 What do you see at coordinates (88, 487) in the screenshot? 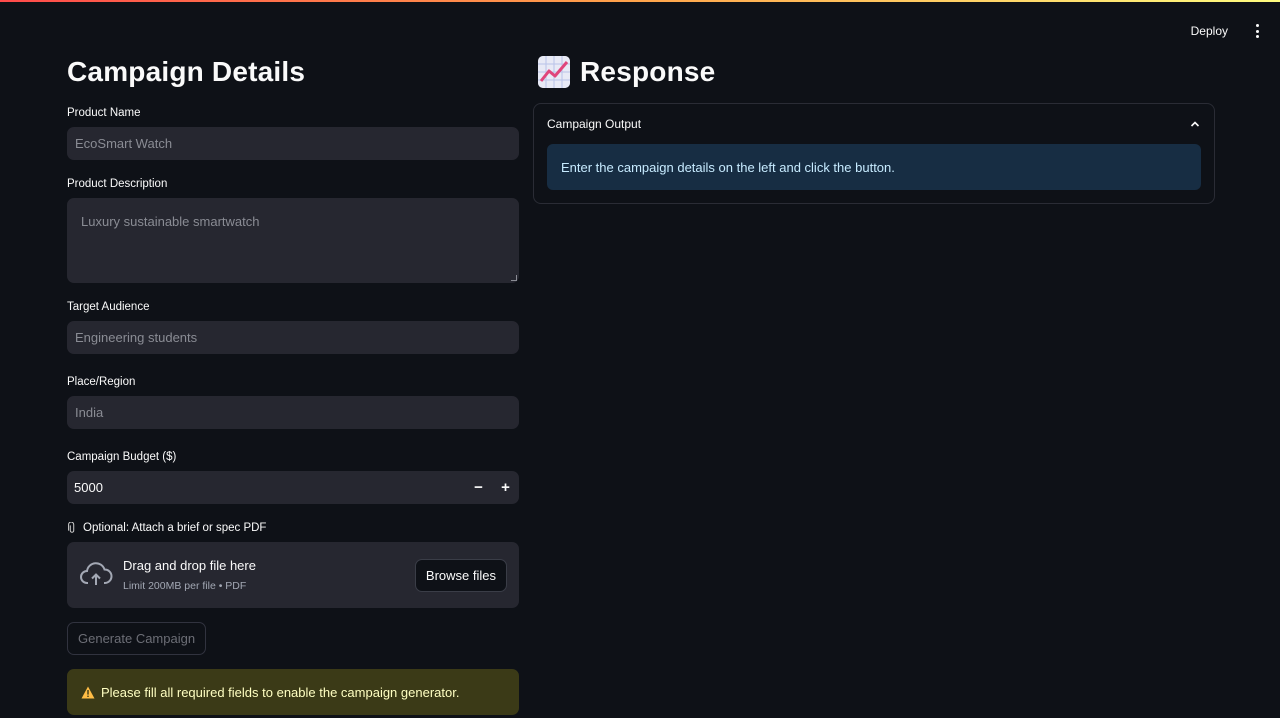
I see `budget-value: 5000` at bounding box center [88, 487].